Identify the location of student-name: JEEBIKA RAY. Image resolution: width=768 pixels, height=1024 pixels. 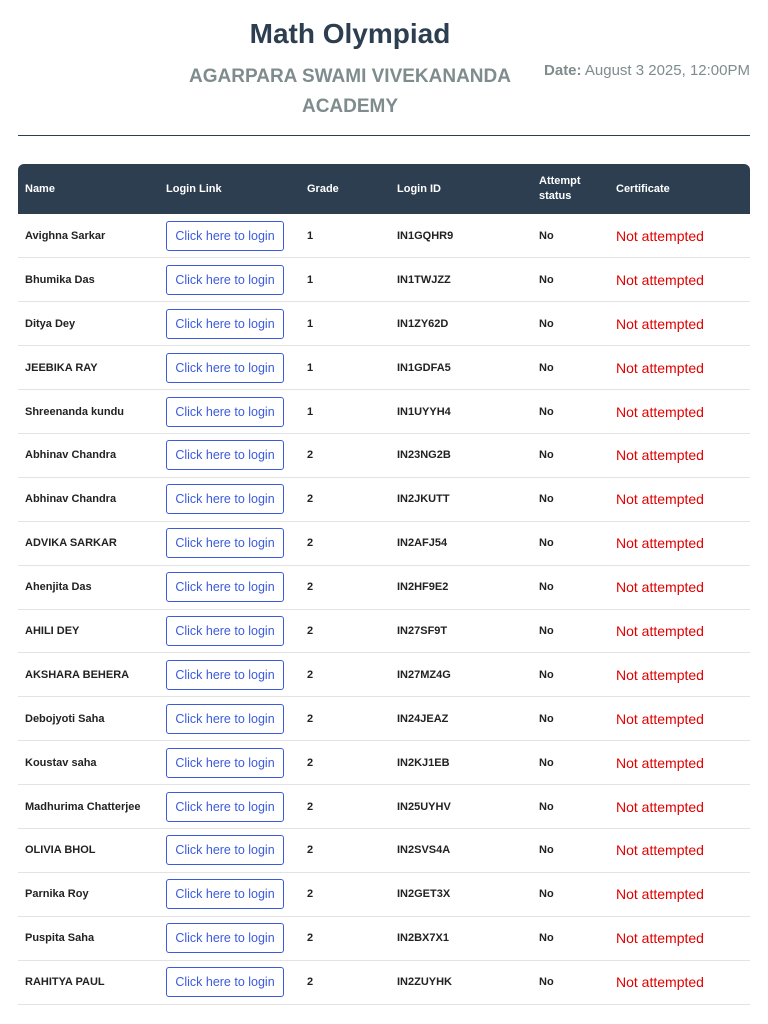
(88, 368).